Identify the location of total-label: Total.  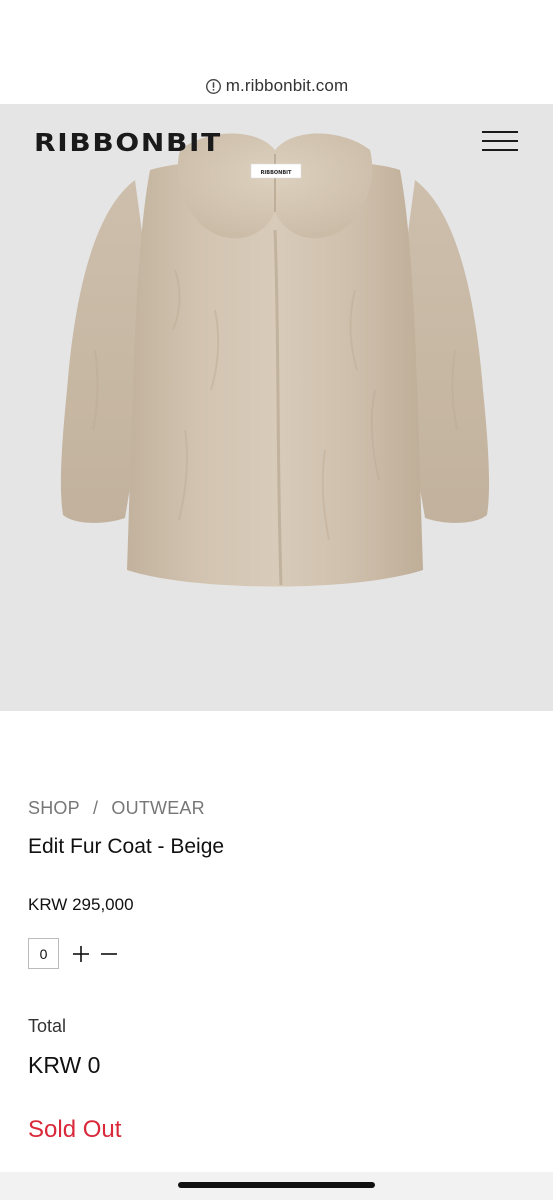
(47, 1026).